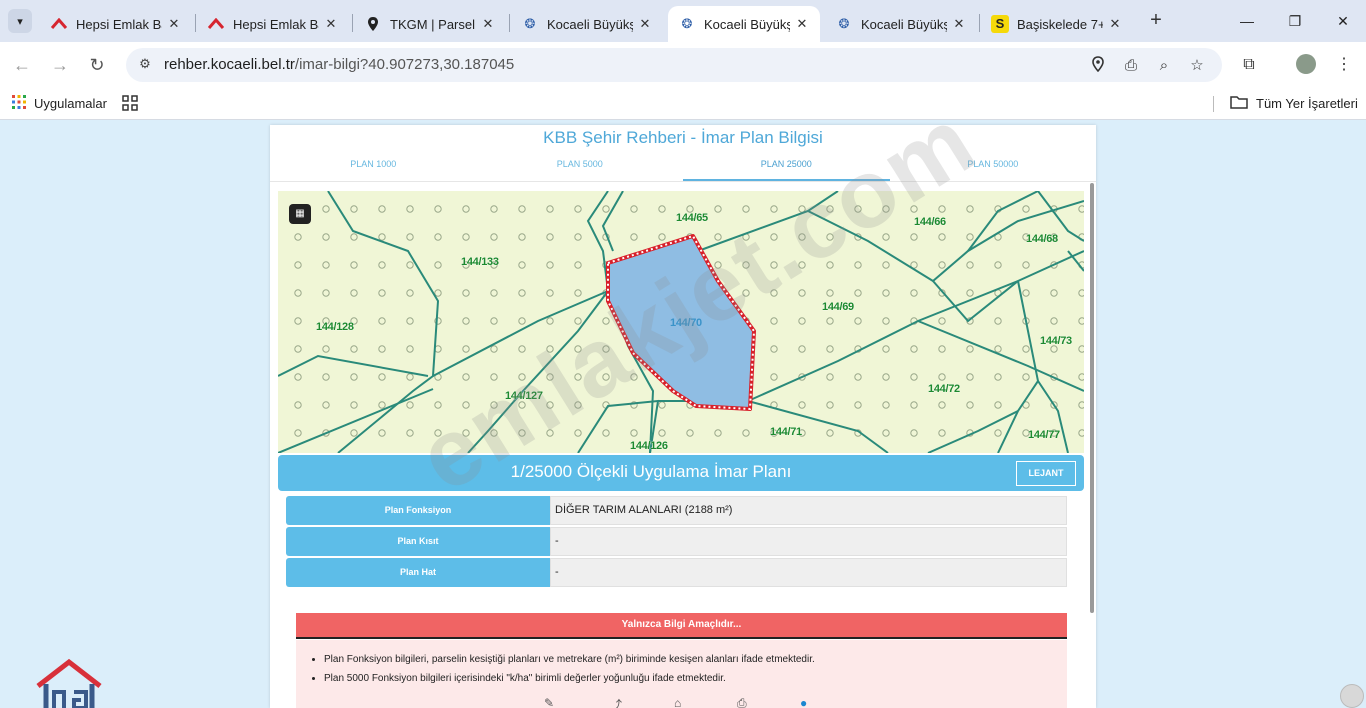 The height and width of the screenshot is (708, 1366). I want to click on menu-dots-icon: ⋮, so click(1344, 65).